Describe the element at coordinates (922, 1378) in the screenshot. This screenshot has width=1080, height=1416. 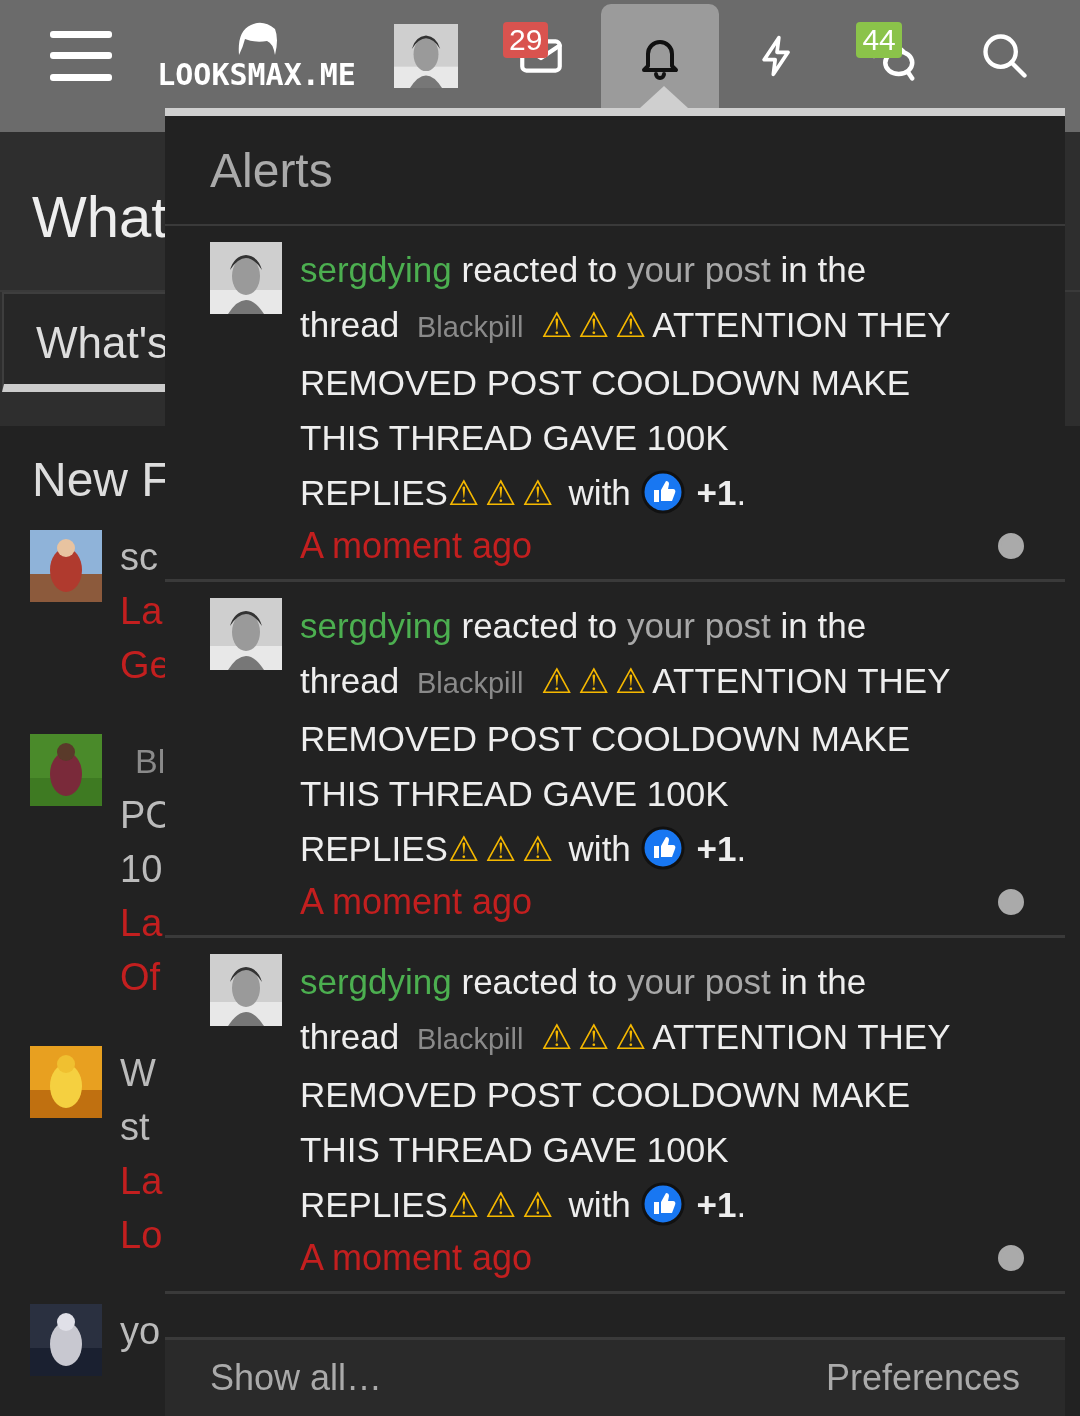
I see `preferences-link: Preferences` at that location.